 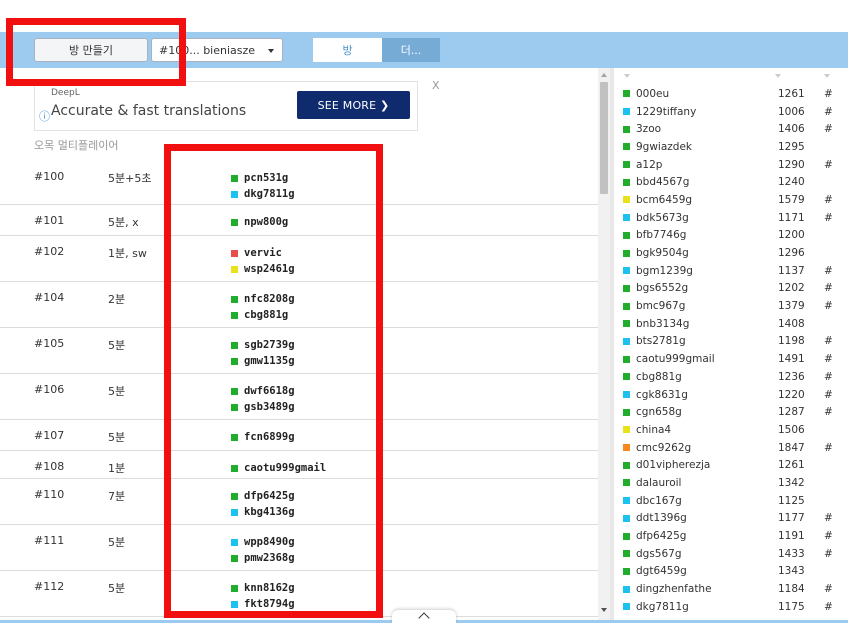 I want to click on room-player: dwf6618g, so click(x=263, y=391).